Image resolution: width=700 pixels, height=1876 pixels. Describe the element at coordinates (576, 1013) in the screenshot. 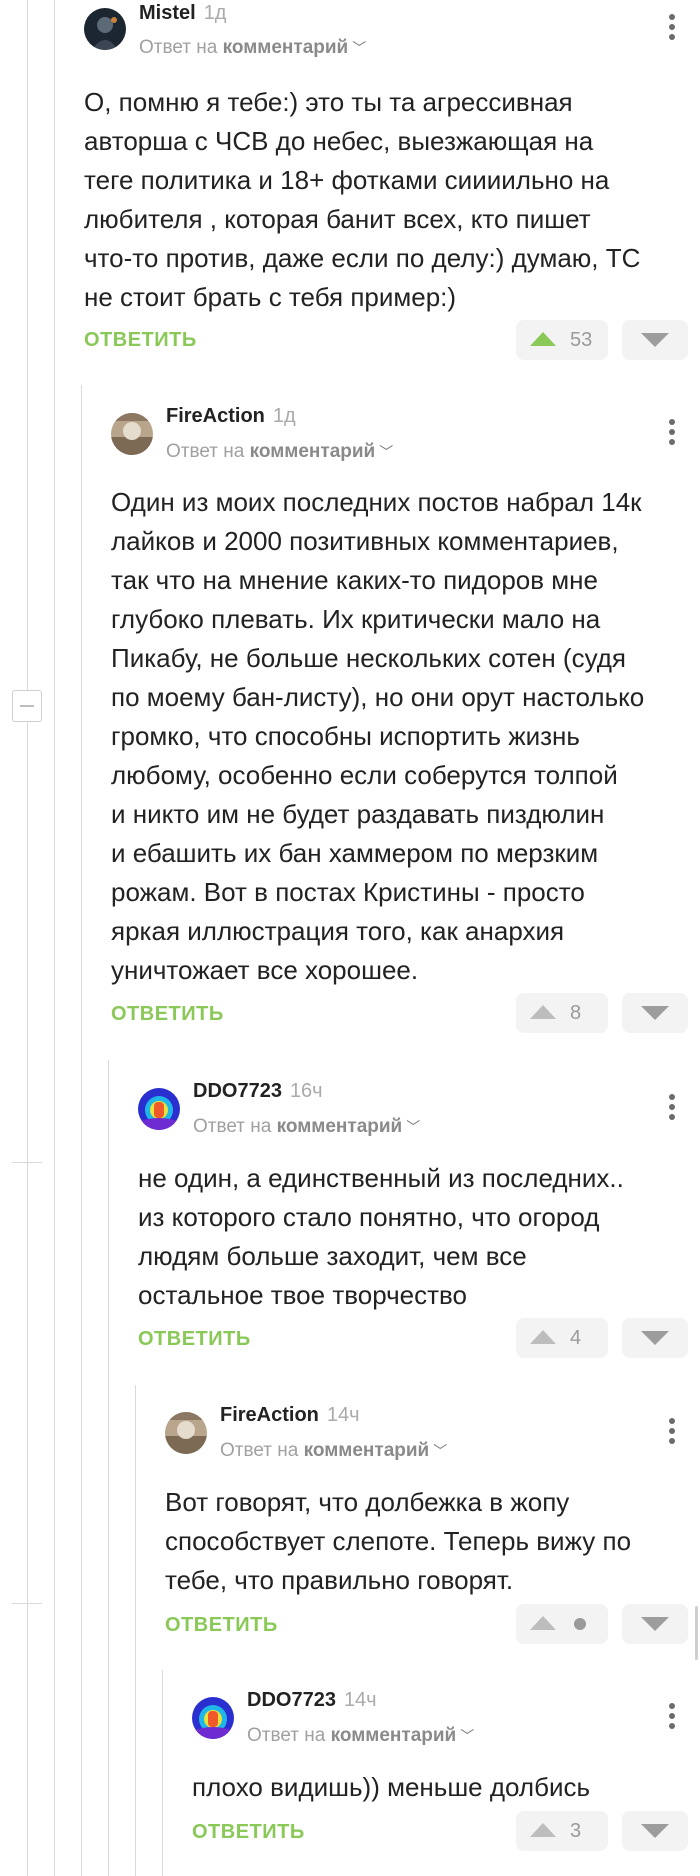

I see `rating-count: 8` at that location.